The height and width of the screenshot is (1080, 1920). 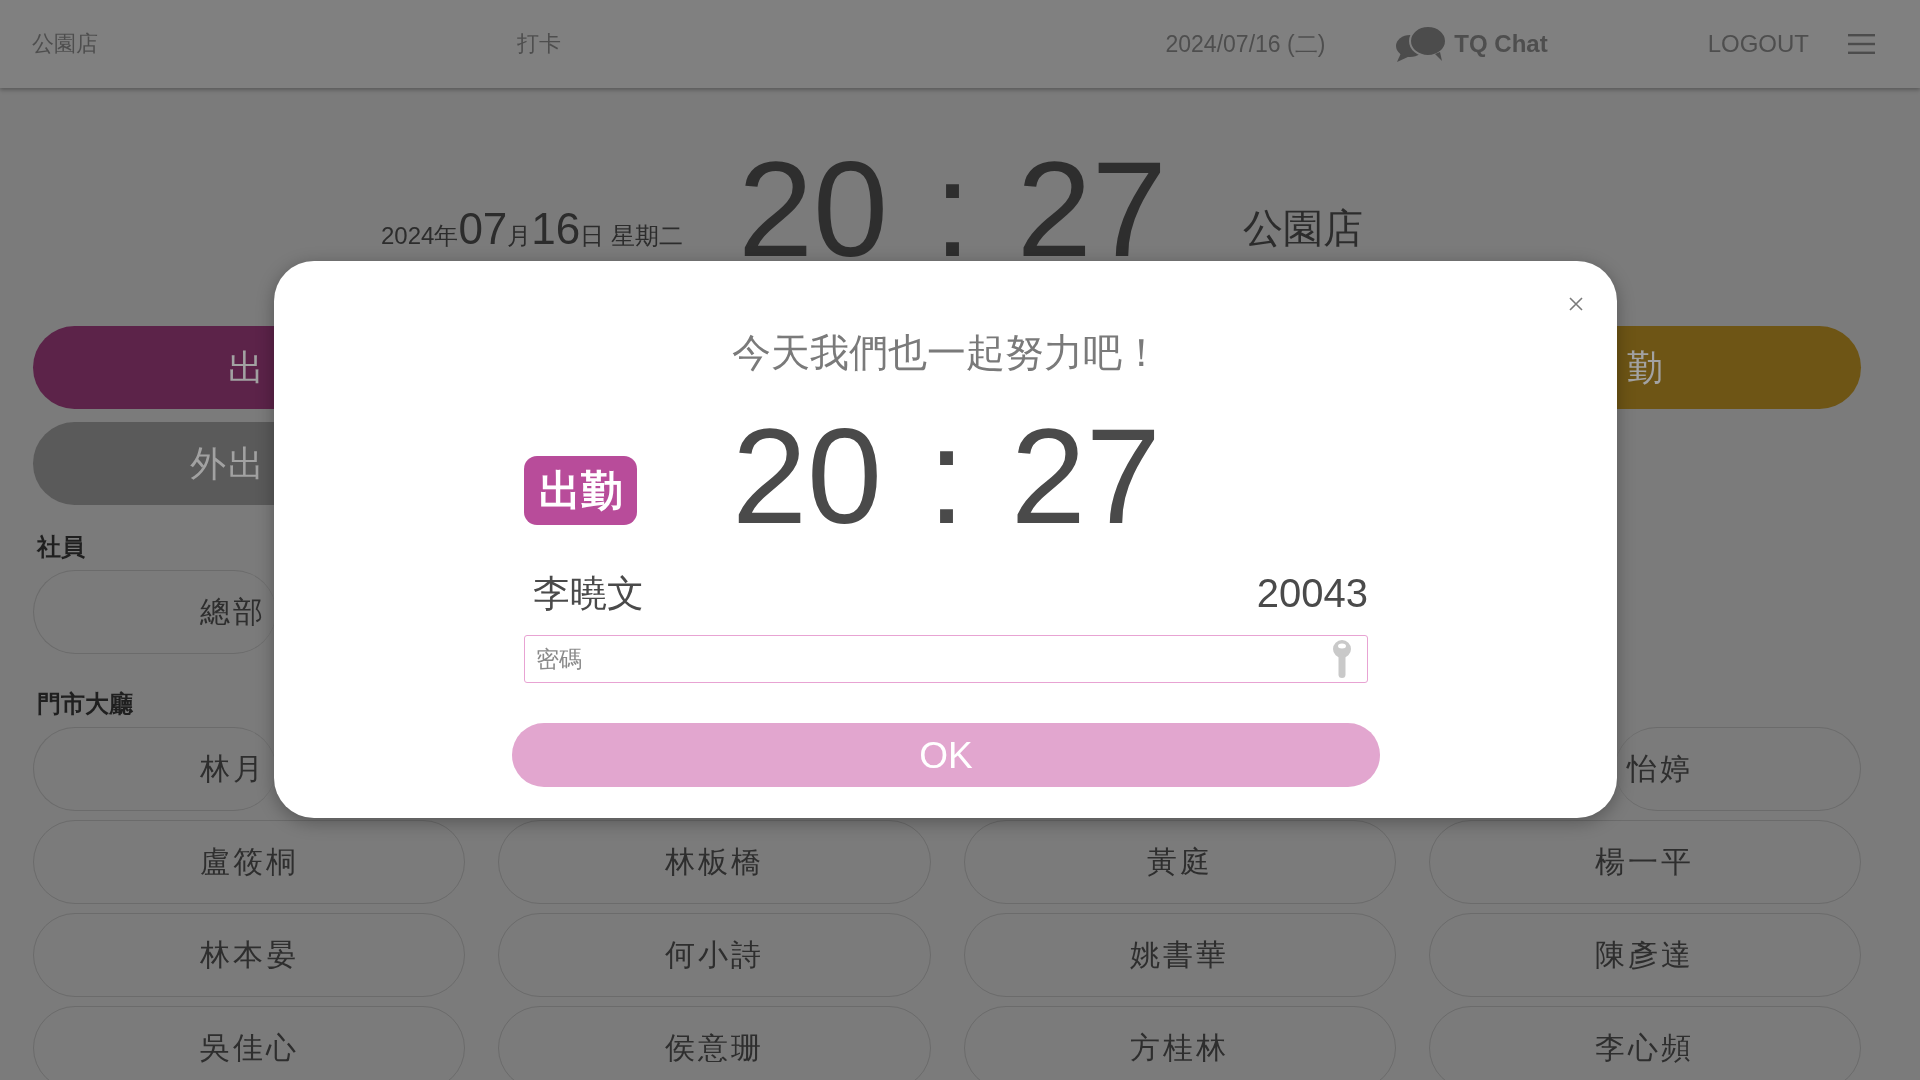 What do you see at coordinates (946, 352) in the screenshot?
I see `dialog-message: 今天我們也一起努力吧！` at bounding box center [946, 352].